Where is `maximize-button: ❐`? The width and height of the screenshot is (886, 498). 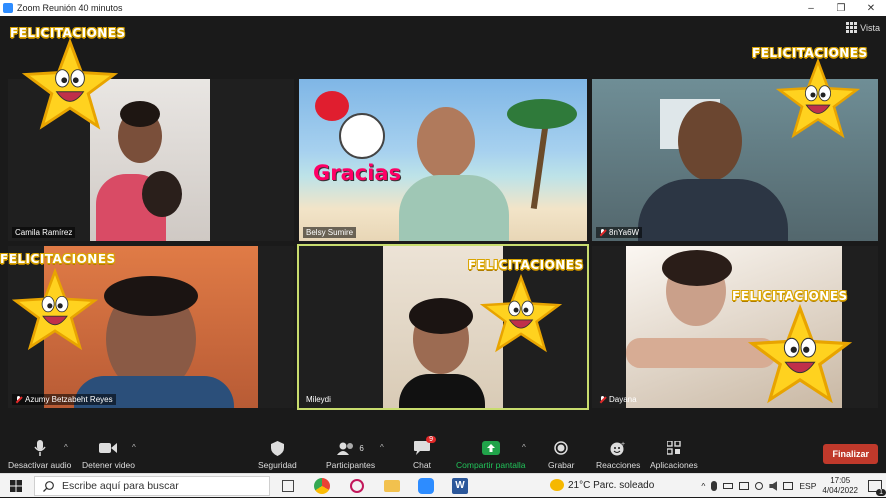 maximize-button: ❐ is located at coordinates (841, 8).